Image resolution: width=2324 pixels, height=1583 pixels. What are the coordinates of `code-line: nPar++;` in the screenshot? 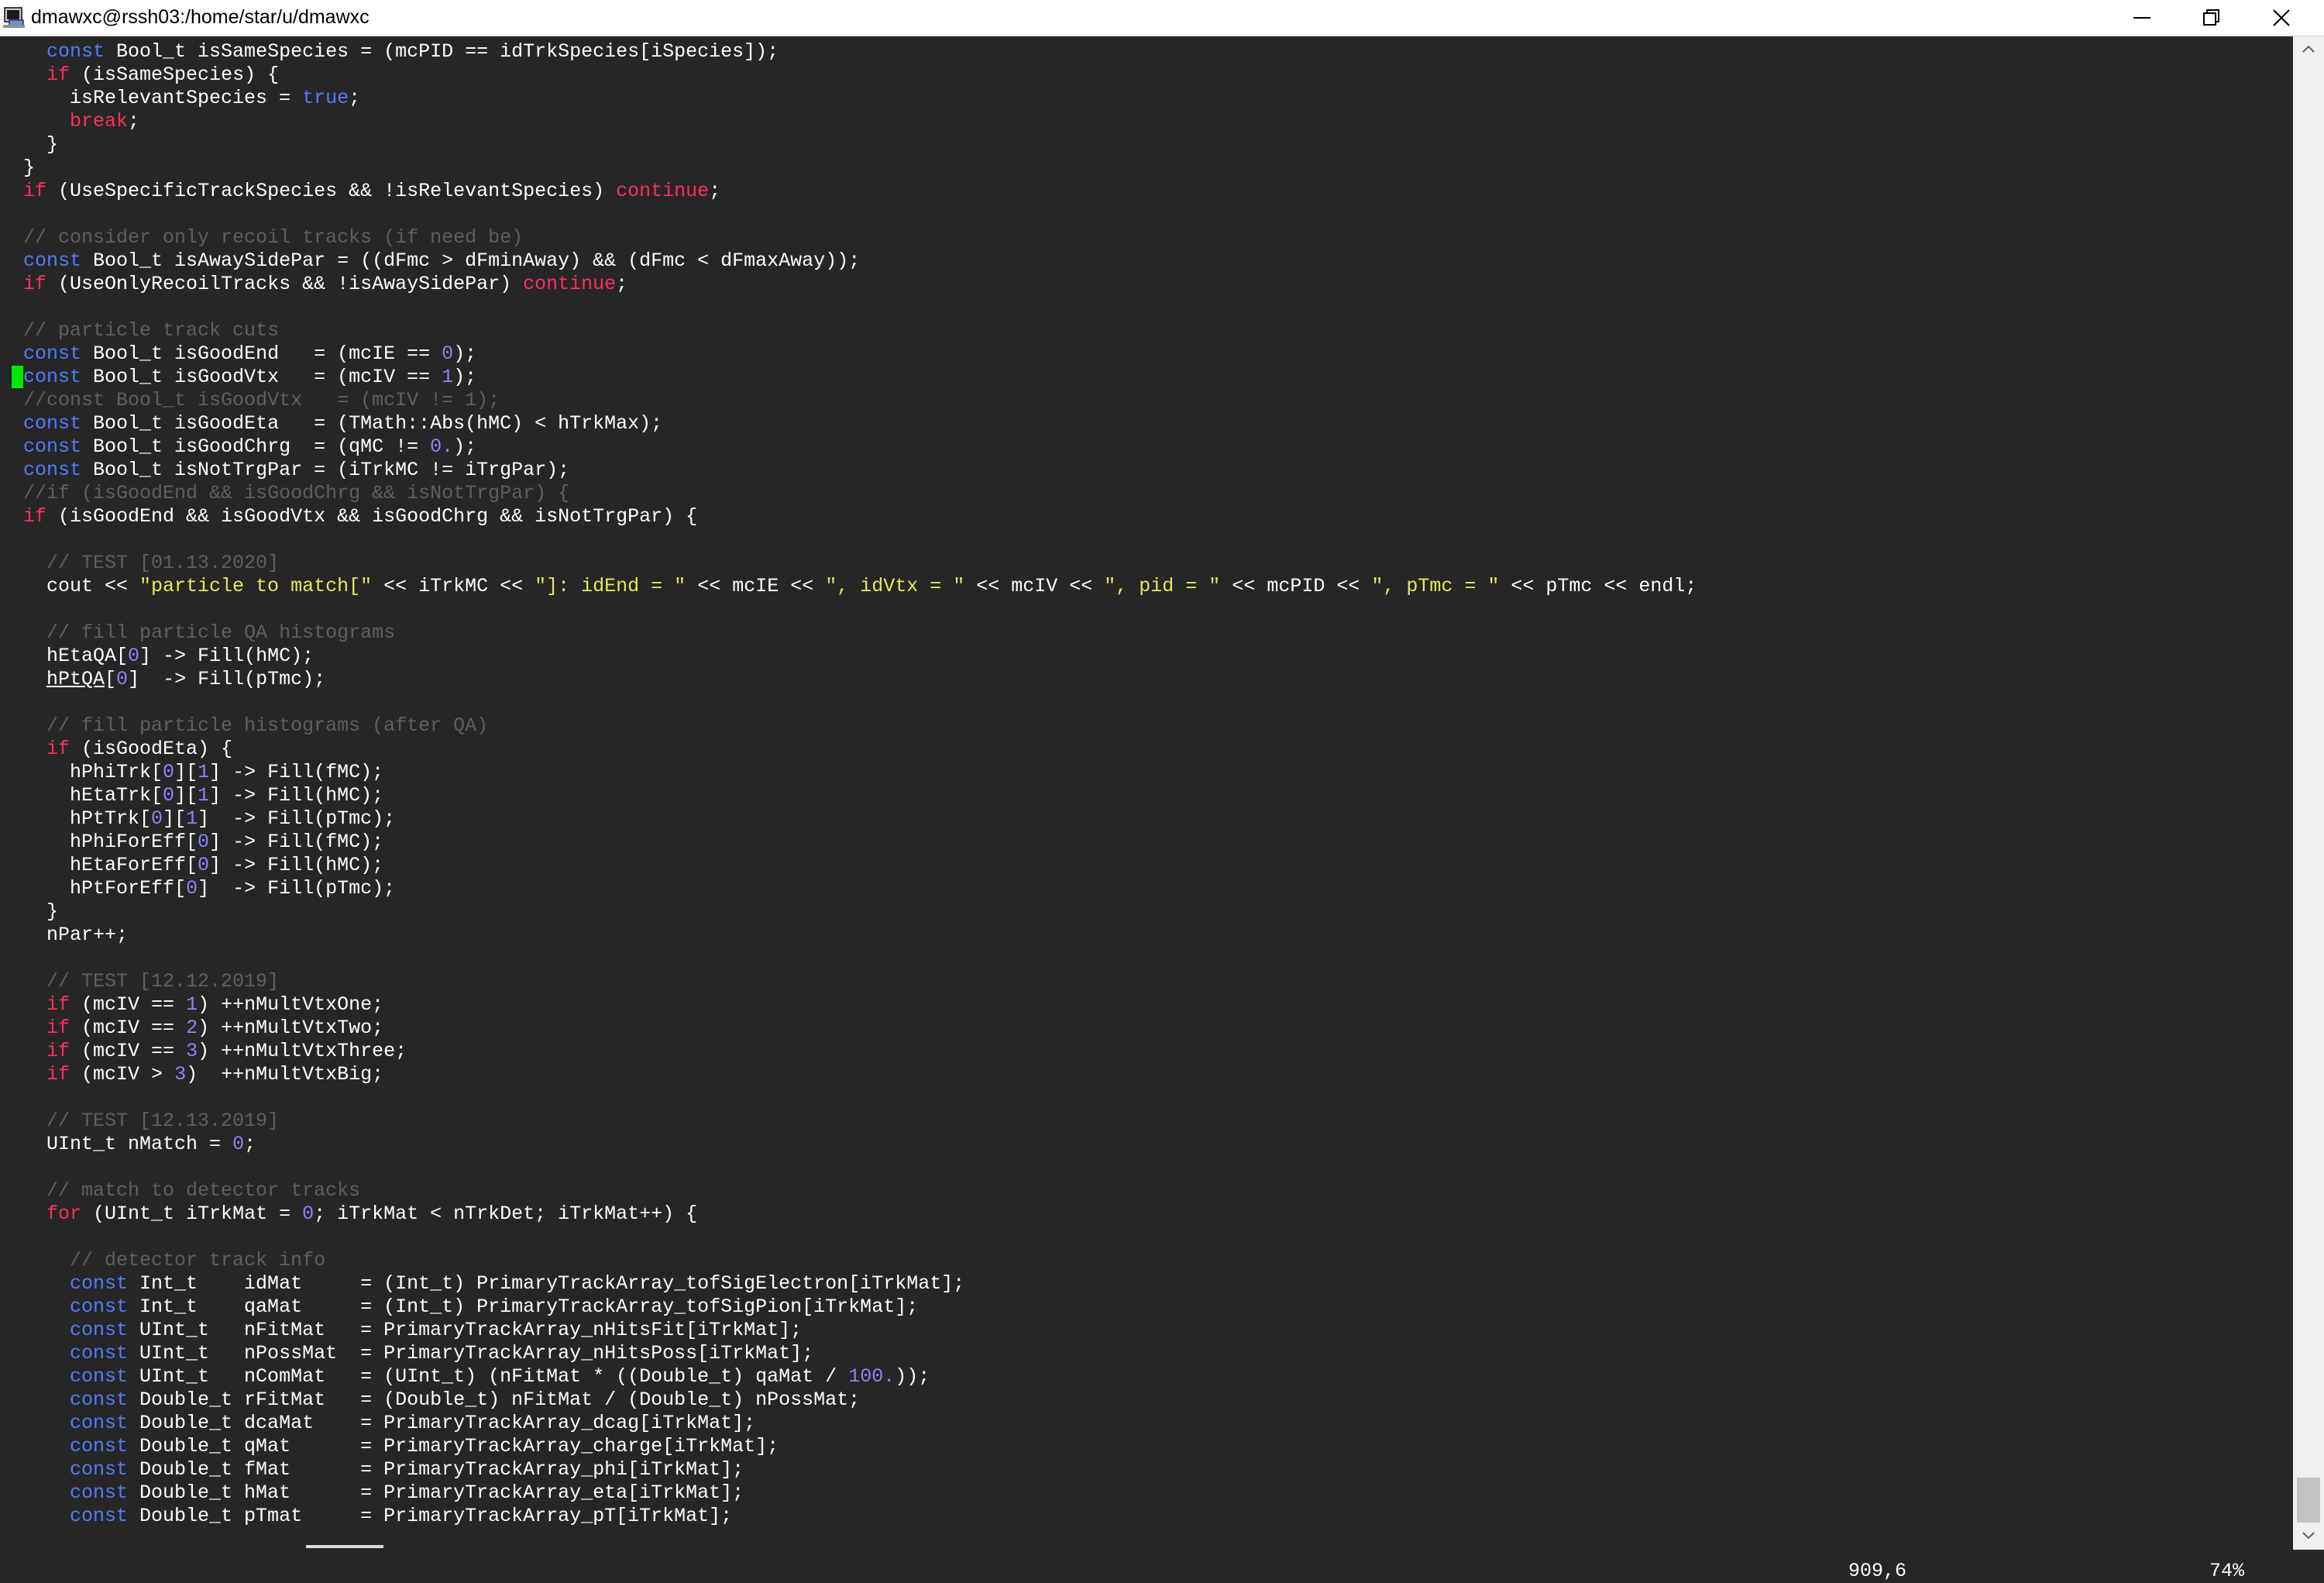 It's located at (848, 935).